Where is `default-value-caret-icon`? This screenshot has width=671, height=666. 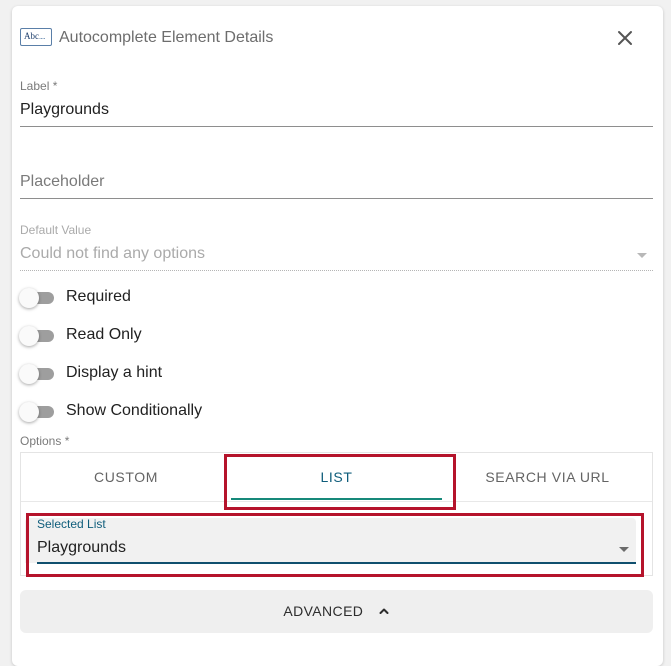
default-value-caret-icon is located at coordinates (642, 255).